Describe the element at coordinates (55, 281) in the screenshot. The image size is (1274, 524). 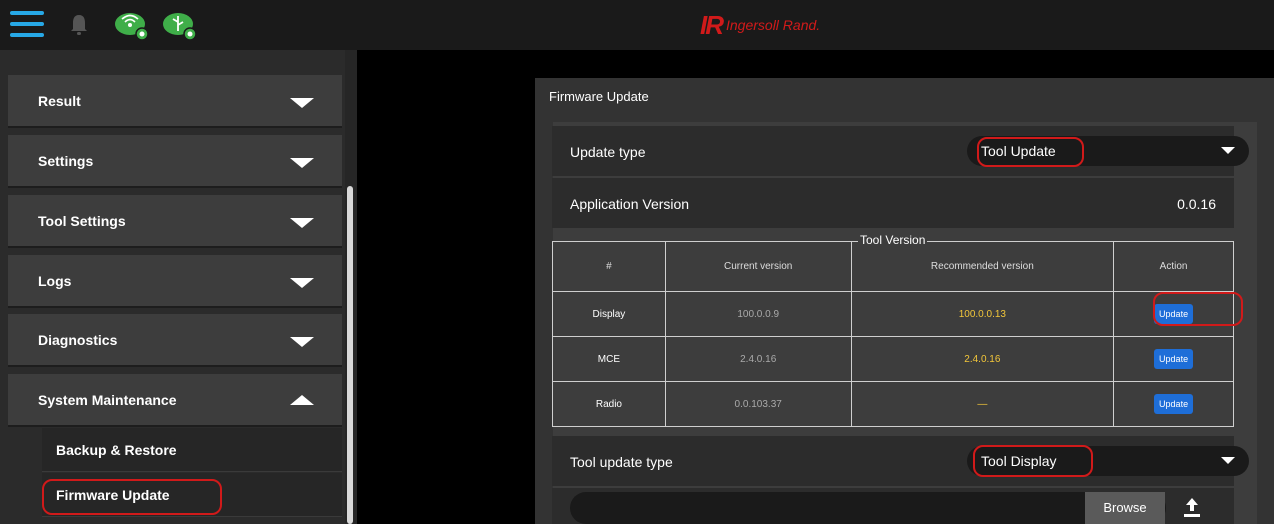
I see `sidebar-item-label: Logs` at that location.